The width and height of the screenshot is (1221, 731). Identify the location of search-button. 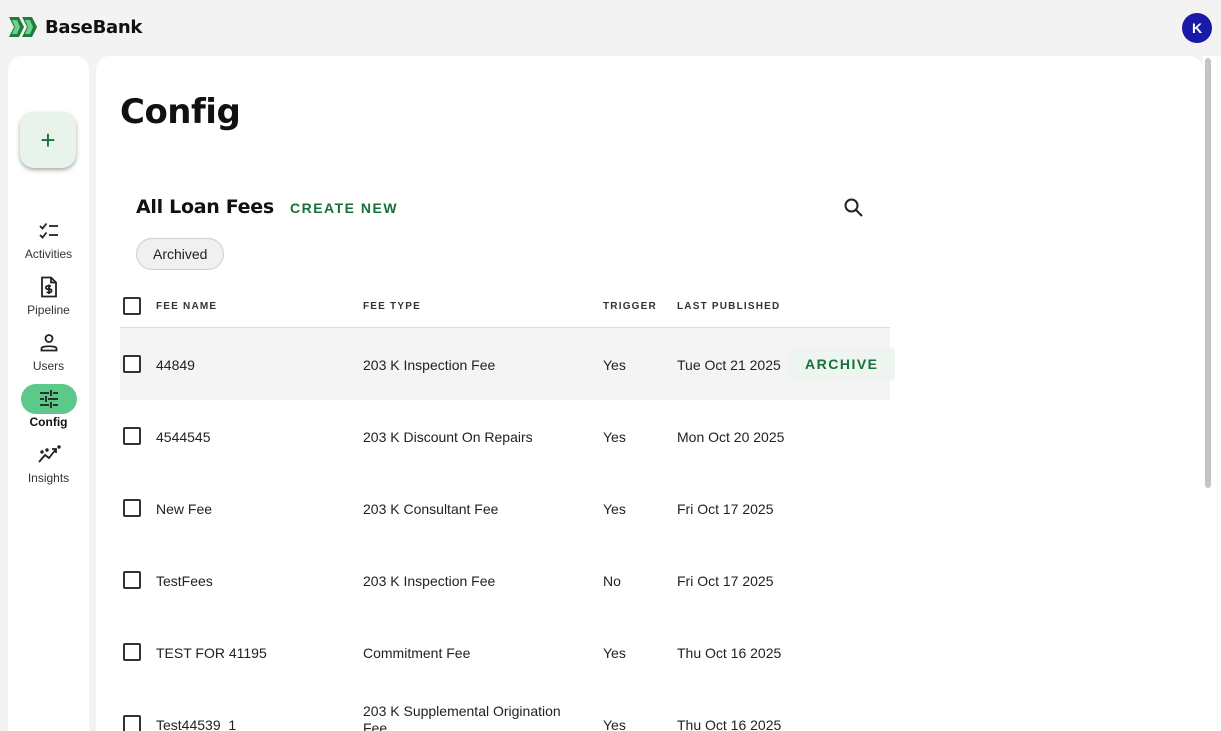
(854, 208).